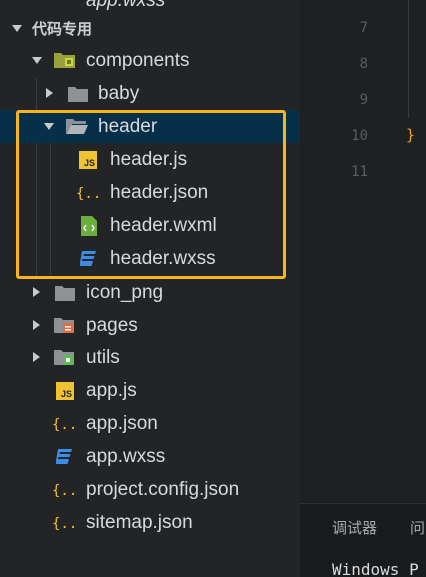 This screenshot has width=426, height=577. I want to click on tree-item-pages: pages, so click(150, 325).